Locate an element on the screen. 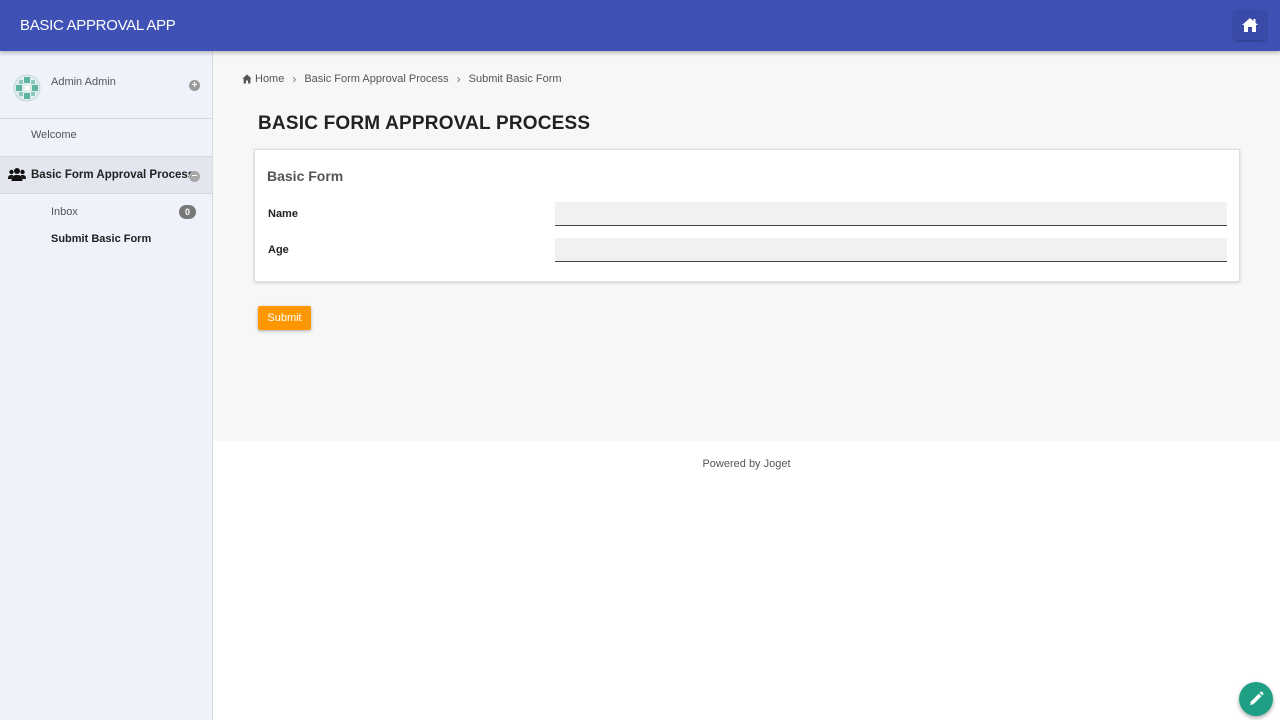 The height and width of the screenshot is (720, 1280). edit-button is located at coordinates (1256, 699).